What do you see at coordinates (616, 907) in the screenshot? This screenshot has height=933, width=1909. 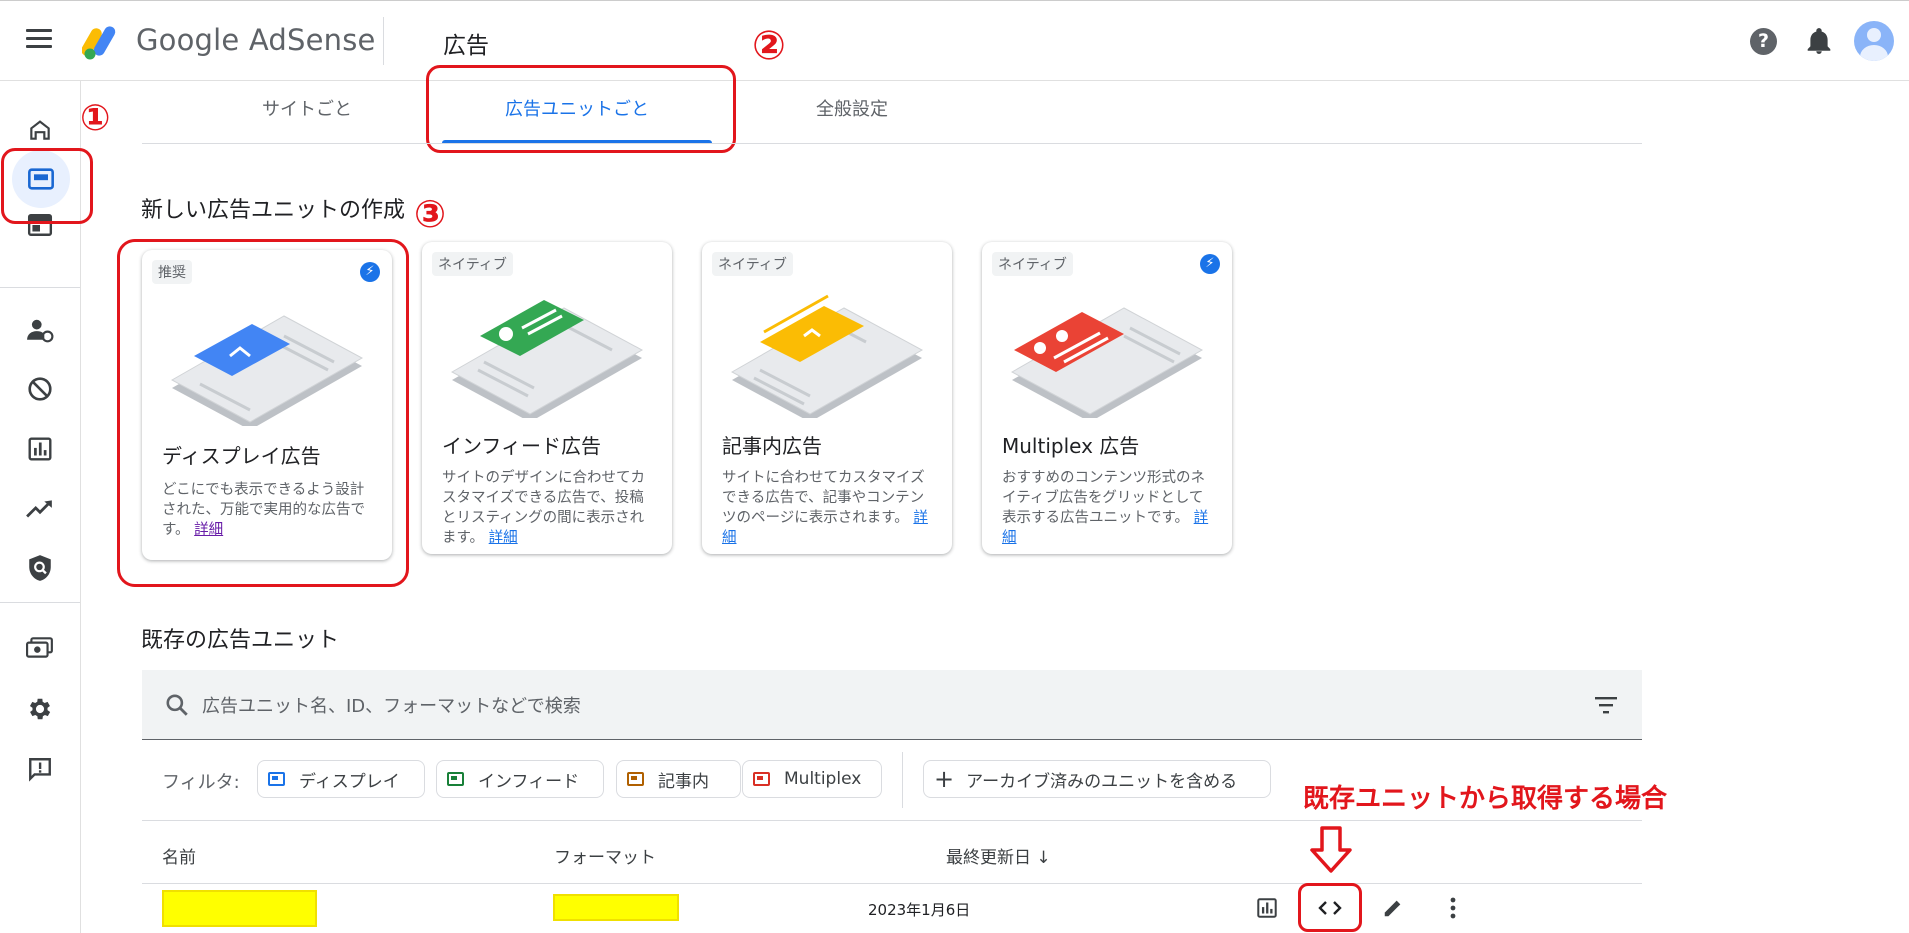 I see `redacted-format` at bounding box center [616, 907].